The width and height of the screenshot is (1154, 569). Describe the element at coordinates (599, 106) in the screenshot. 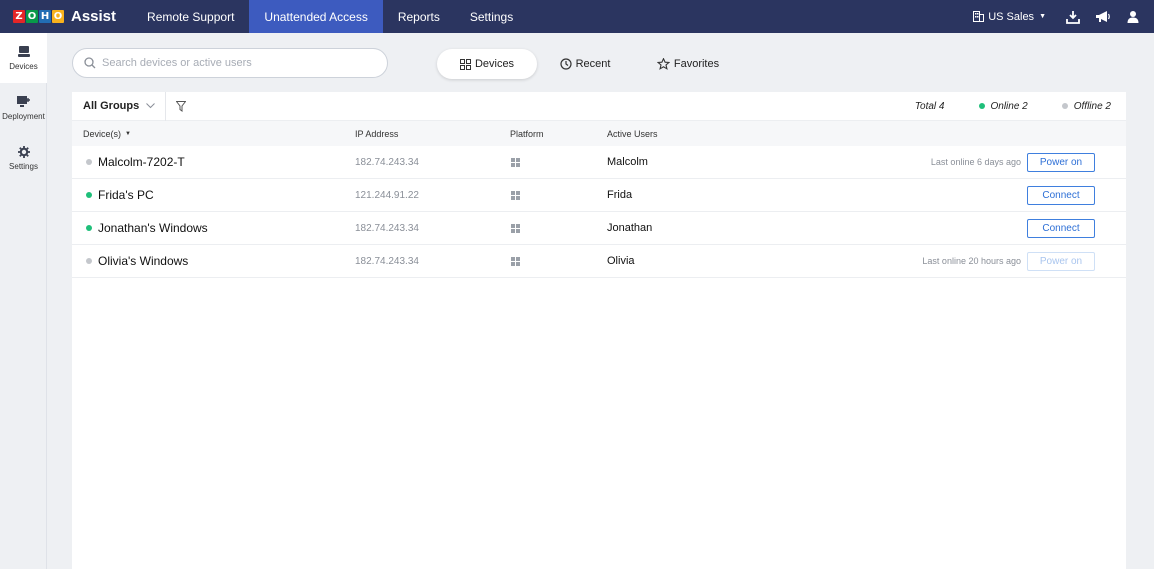

I see `panel-toolbar: All Groups Total 4 Online 2 Offline 2` at that location.